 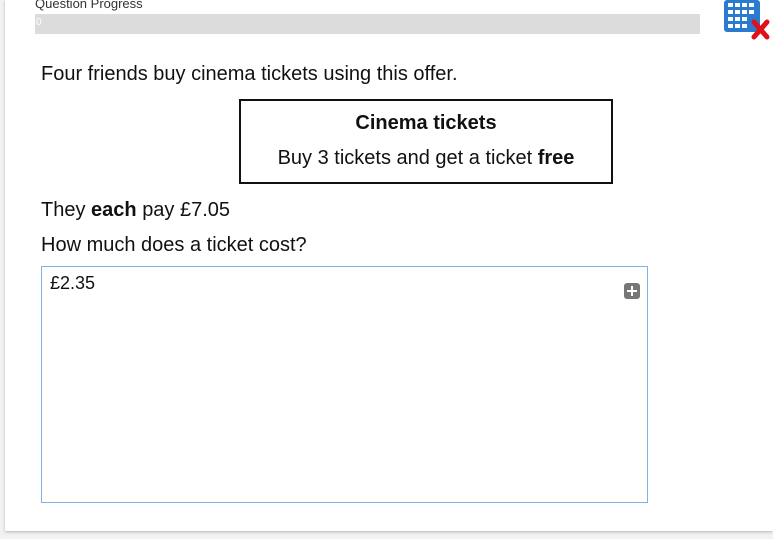 I want to click on pay-statement: They each pay £7.05, so click(x=135, y=210).